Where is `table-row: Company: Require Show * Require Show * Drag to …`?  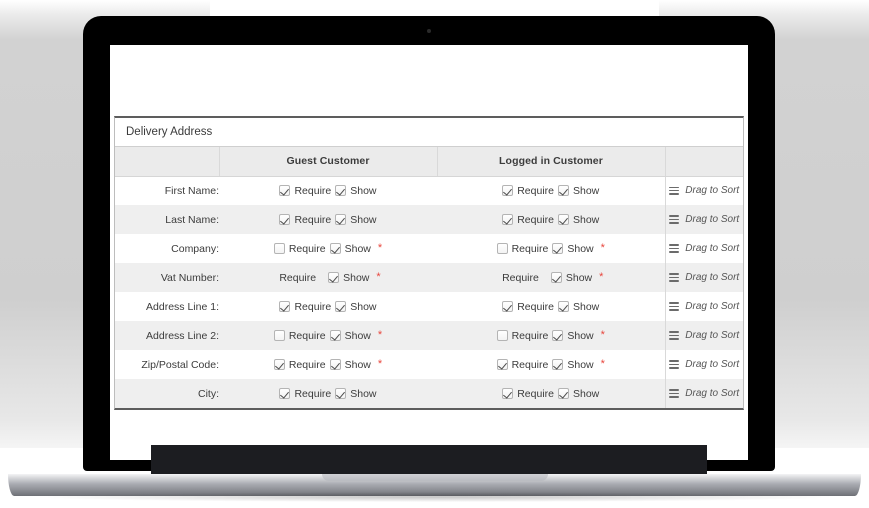 table-row: Company: Require Show * Require Show * Drag to … is located at coordinates (429, 248).